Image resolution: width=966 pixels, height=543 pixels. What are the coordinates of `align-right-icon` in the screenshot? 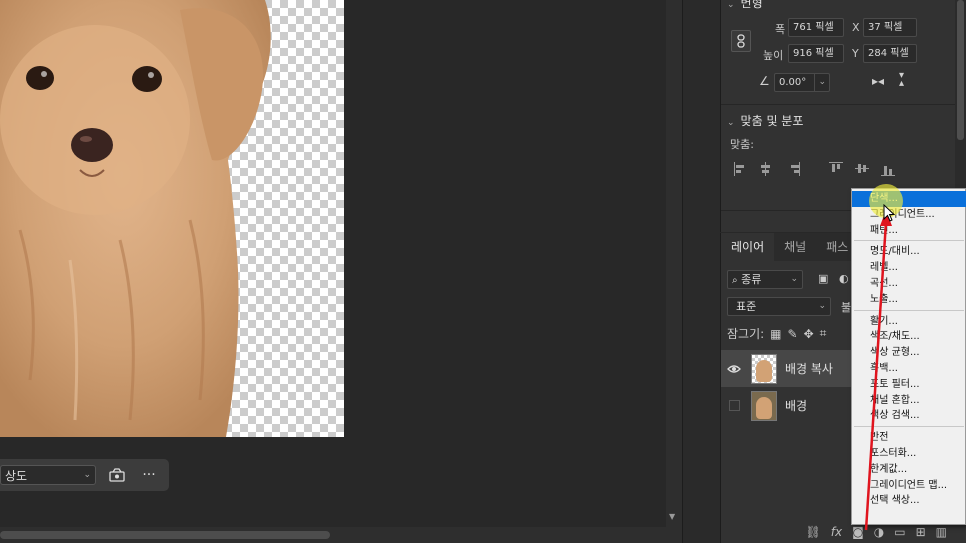 It's located at (794, 169).